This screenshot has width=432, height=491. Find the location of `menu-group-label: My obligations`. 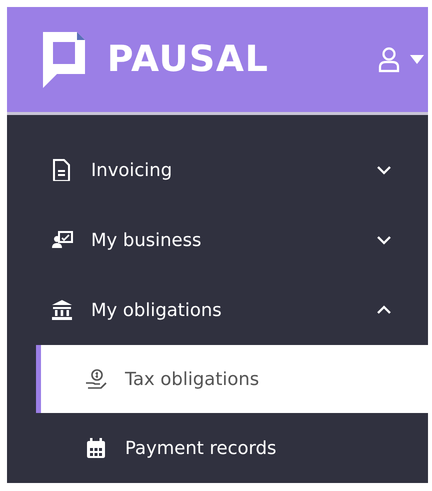

menu-group-label: My obligations is located at coordinates (157, 310).